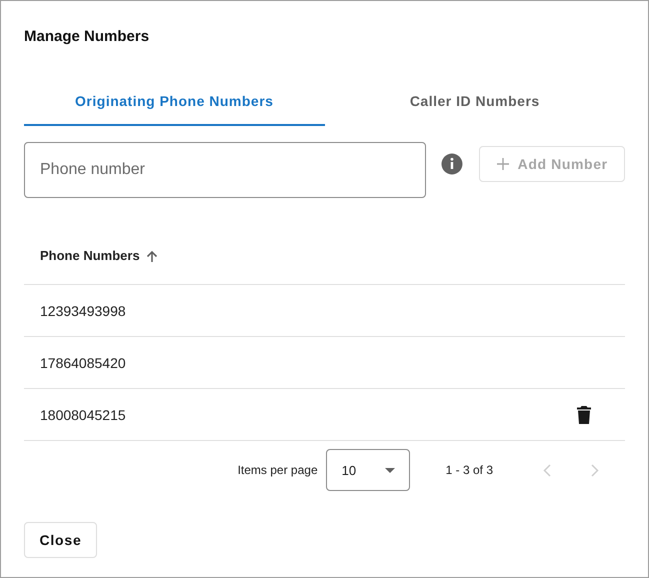 This screenshot has width=649, height=578. What do you see at coordinates (389, 470) in the screenshot?
I see `dropdown-caret-icon` at bounding box center [389, 470].